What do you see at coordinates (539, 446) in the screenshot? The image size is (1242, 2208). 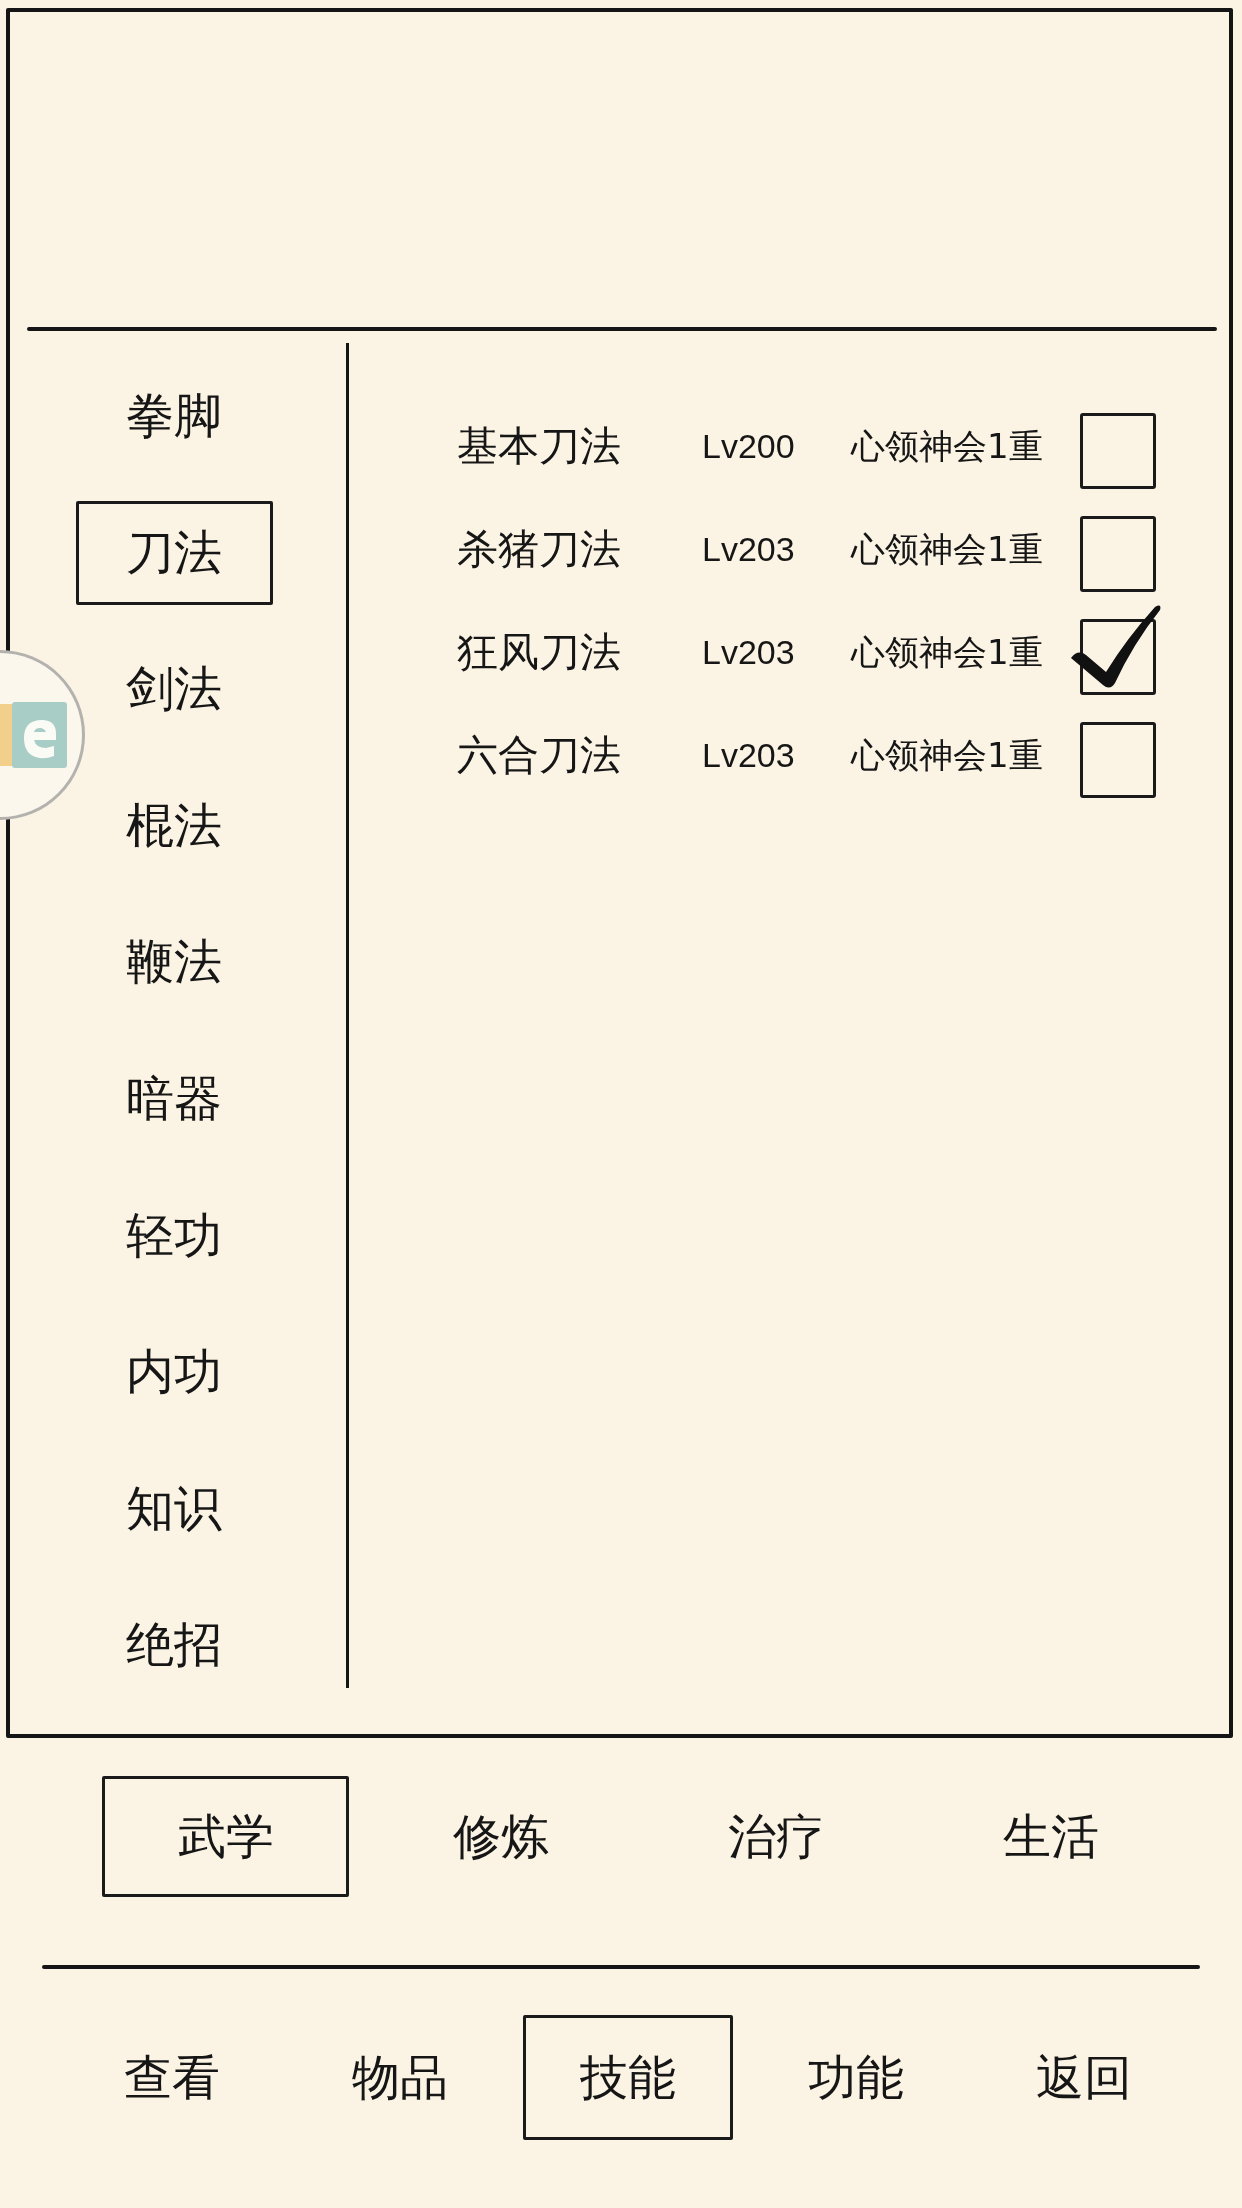 I see `skill-name: 基本刀法` at bounding box center [539, 446].